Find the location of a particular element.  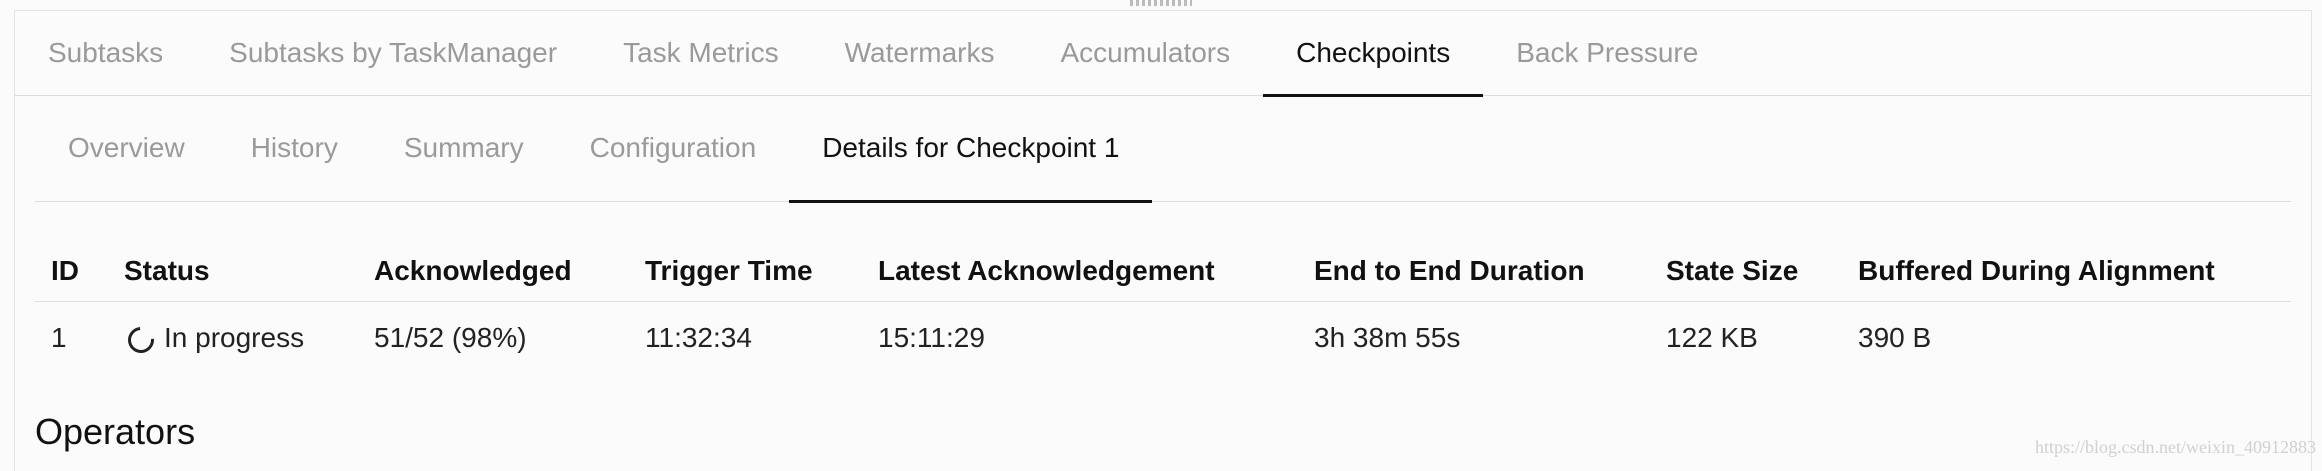

tab-subtasks: Subtasks is located at coordinates (105, 53).